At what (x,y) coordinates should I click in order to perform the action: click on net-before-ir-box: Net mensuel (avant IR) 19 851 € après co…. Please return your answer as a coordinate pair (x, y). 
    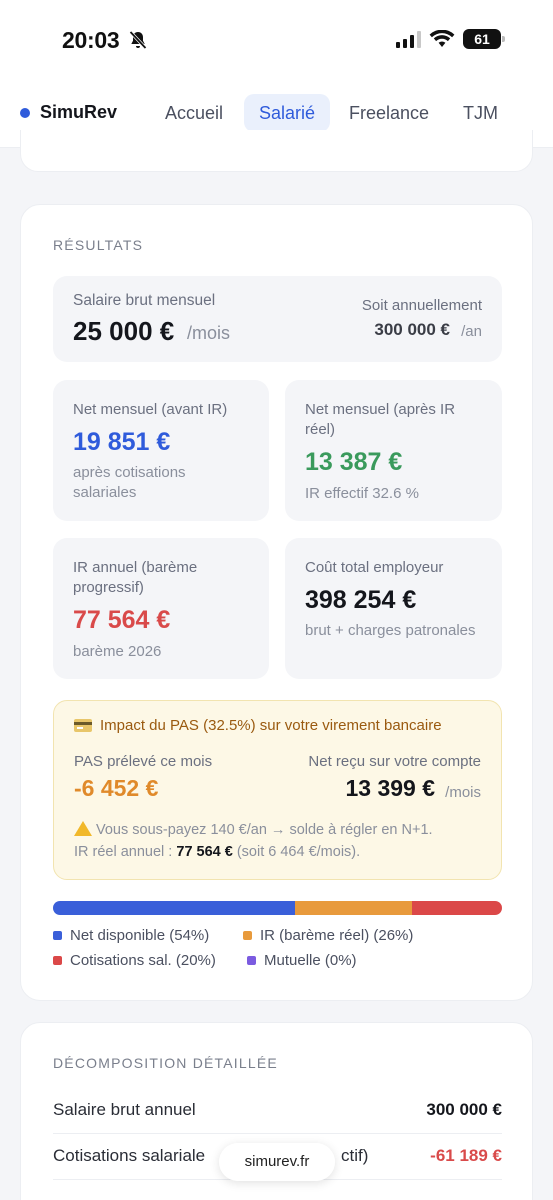
    Looking at the image, I should click on (161, 450).